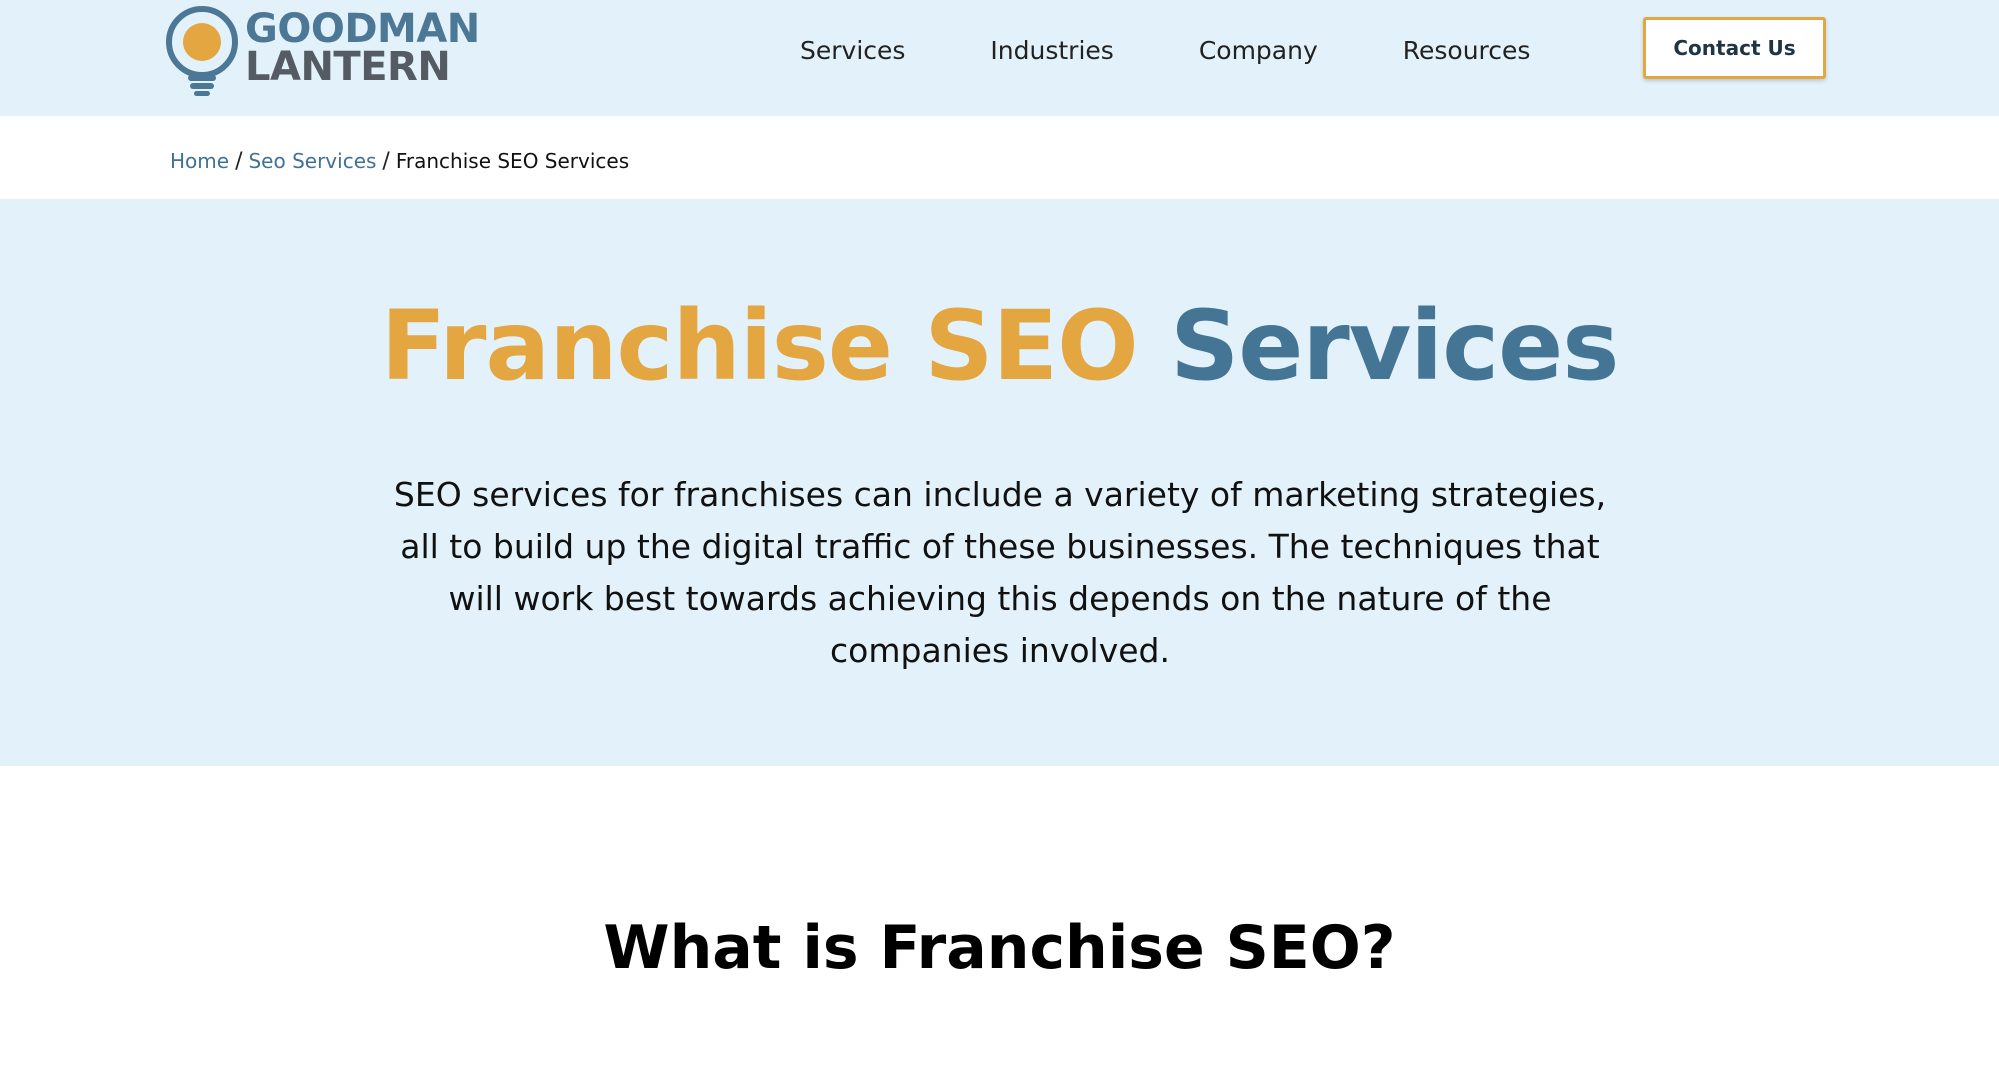 The width and height of the screenshot is (1999, 1068). What do you see at coordinates (999, 948) in the screenshot?
I see `section-title: What is Franchise SEO?` at bounding box center [999, 948].